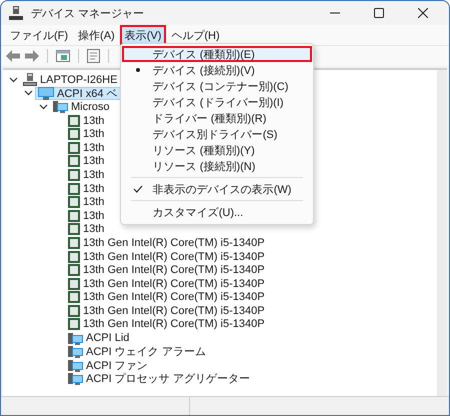  I want to click on menu-option: リソース (種類別)(Y), so click(217, 150).